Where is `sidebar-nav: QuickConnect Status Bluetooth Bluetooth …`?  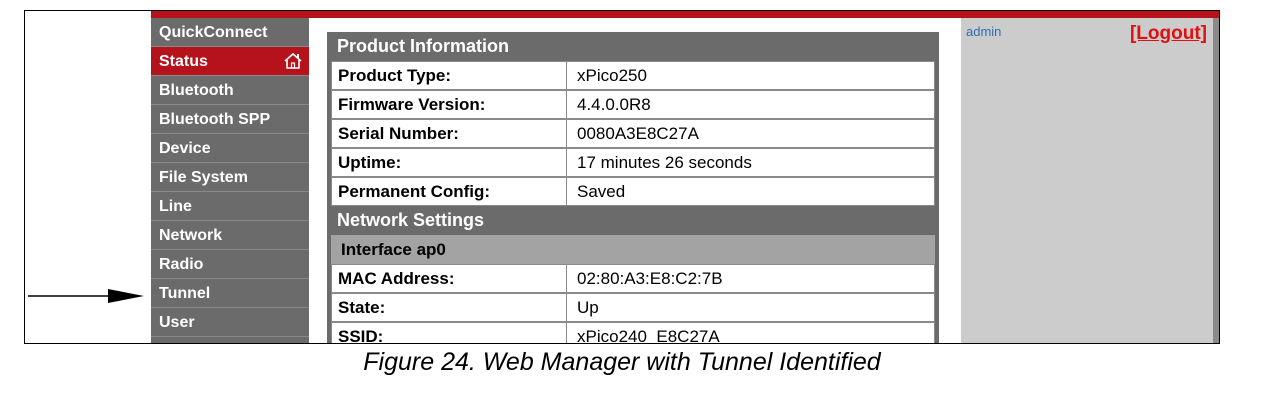 sidebar-nav: QuickConnect Status Bluetooth Bluetooth … is located at coordinates (230, 180).